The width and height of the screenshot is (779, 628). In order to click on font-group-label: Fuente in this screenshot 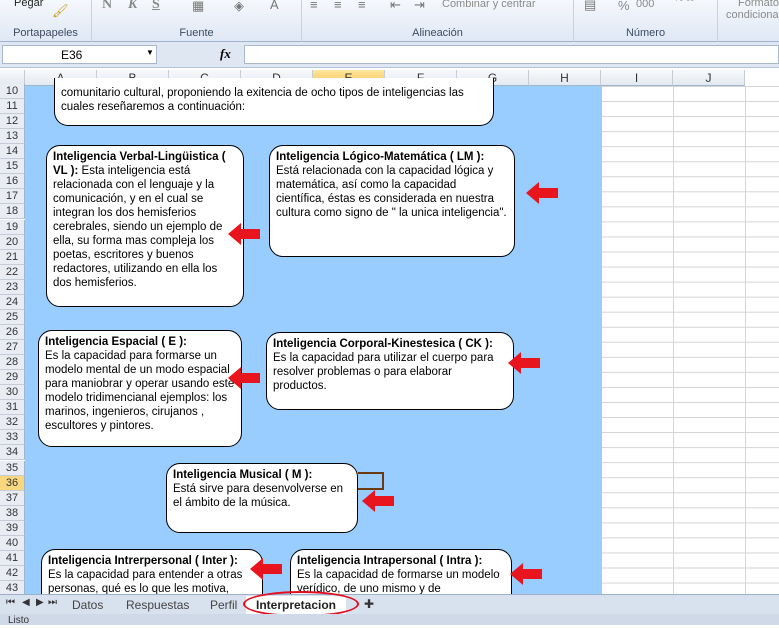, I will do `click(196, 33)`.